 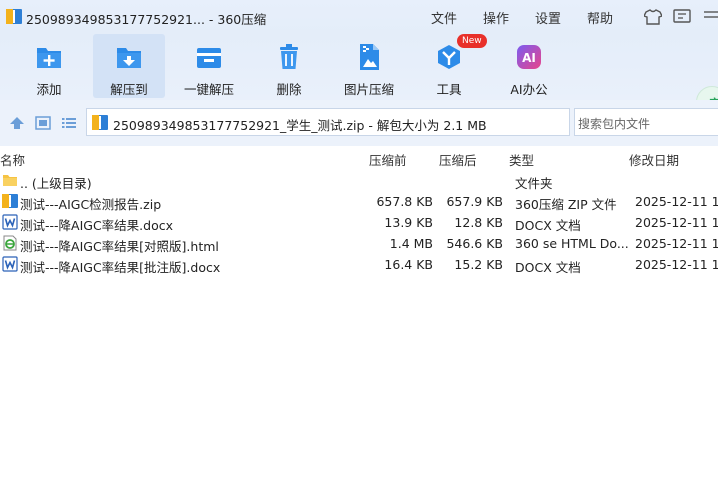 I want to click on zip-icon, so click(x=10, y=201).